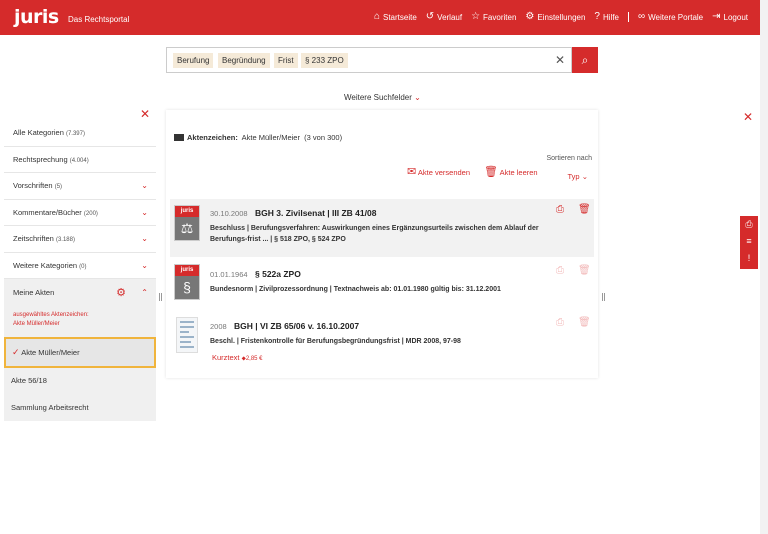  I want to click on sidebar-item-kommentare: Kommentare/Bücher (200) ⌄, so click(80, 213).